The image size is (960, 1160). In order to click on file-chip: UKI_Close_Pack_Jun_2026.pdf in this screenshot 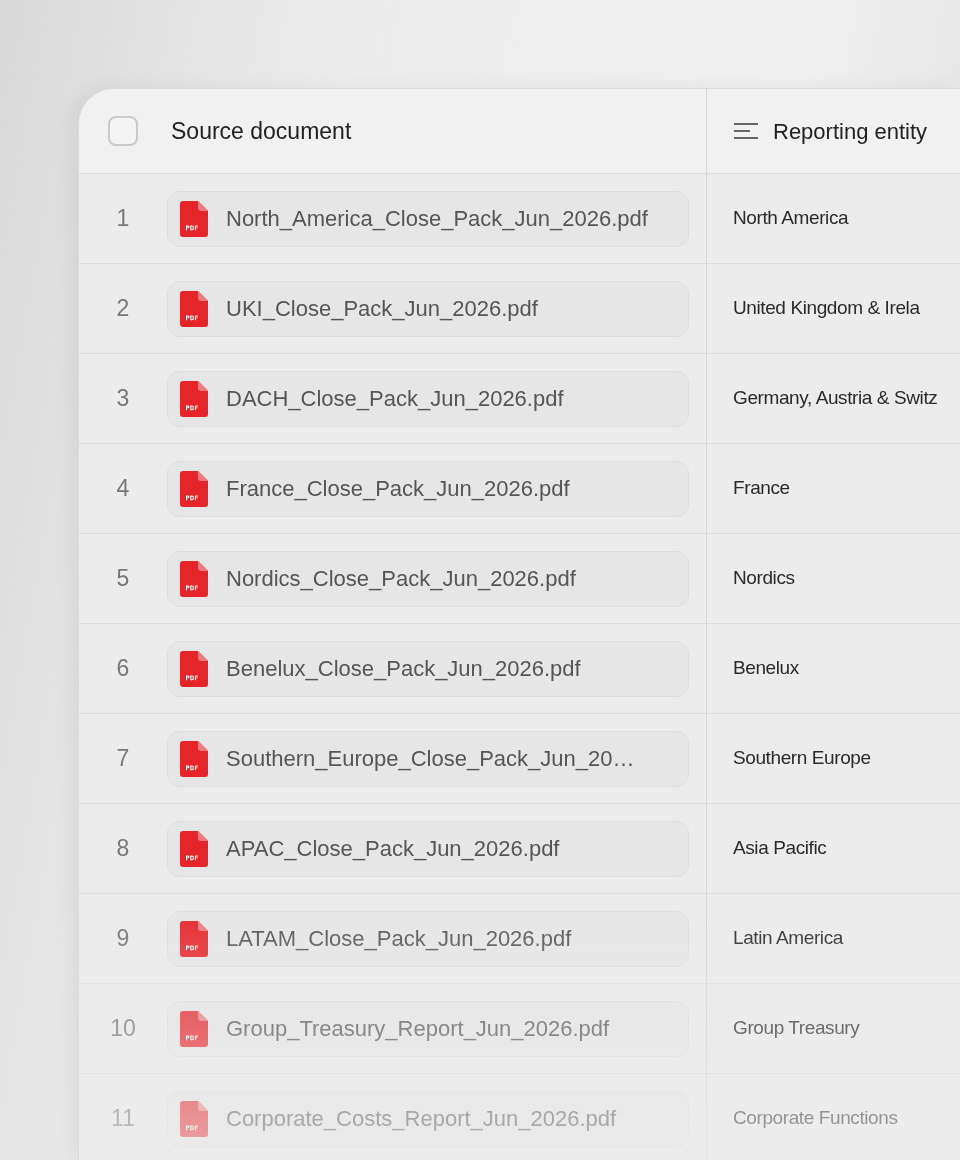, I will do `click(428, 308)`.